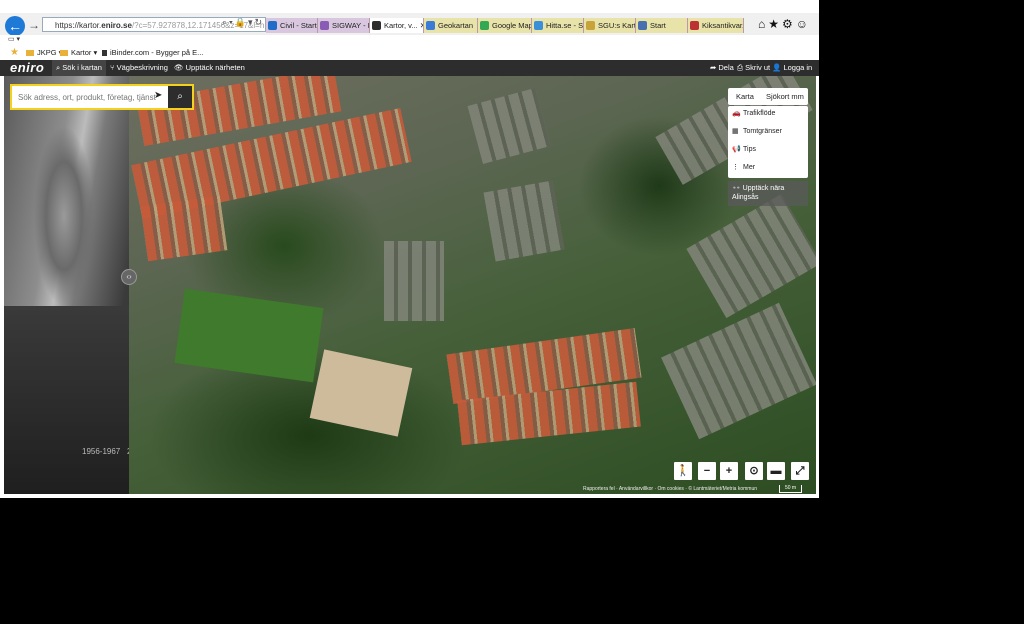  I want to click on nav-login: 👤 Logga in, so click(792, 68).